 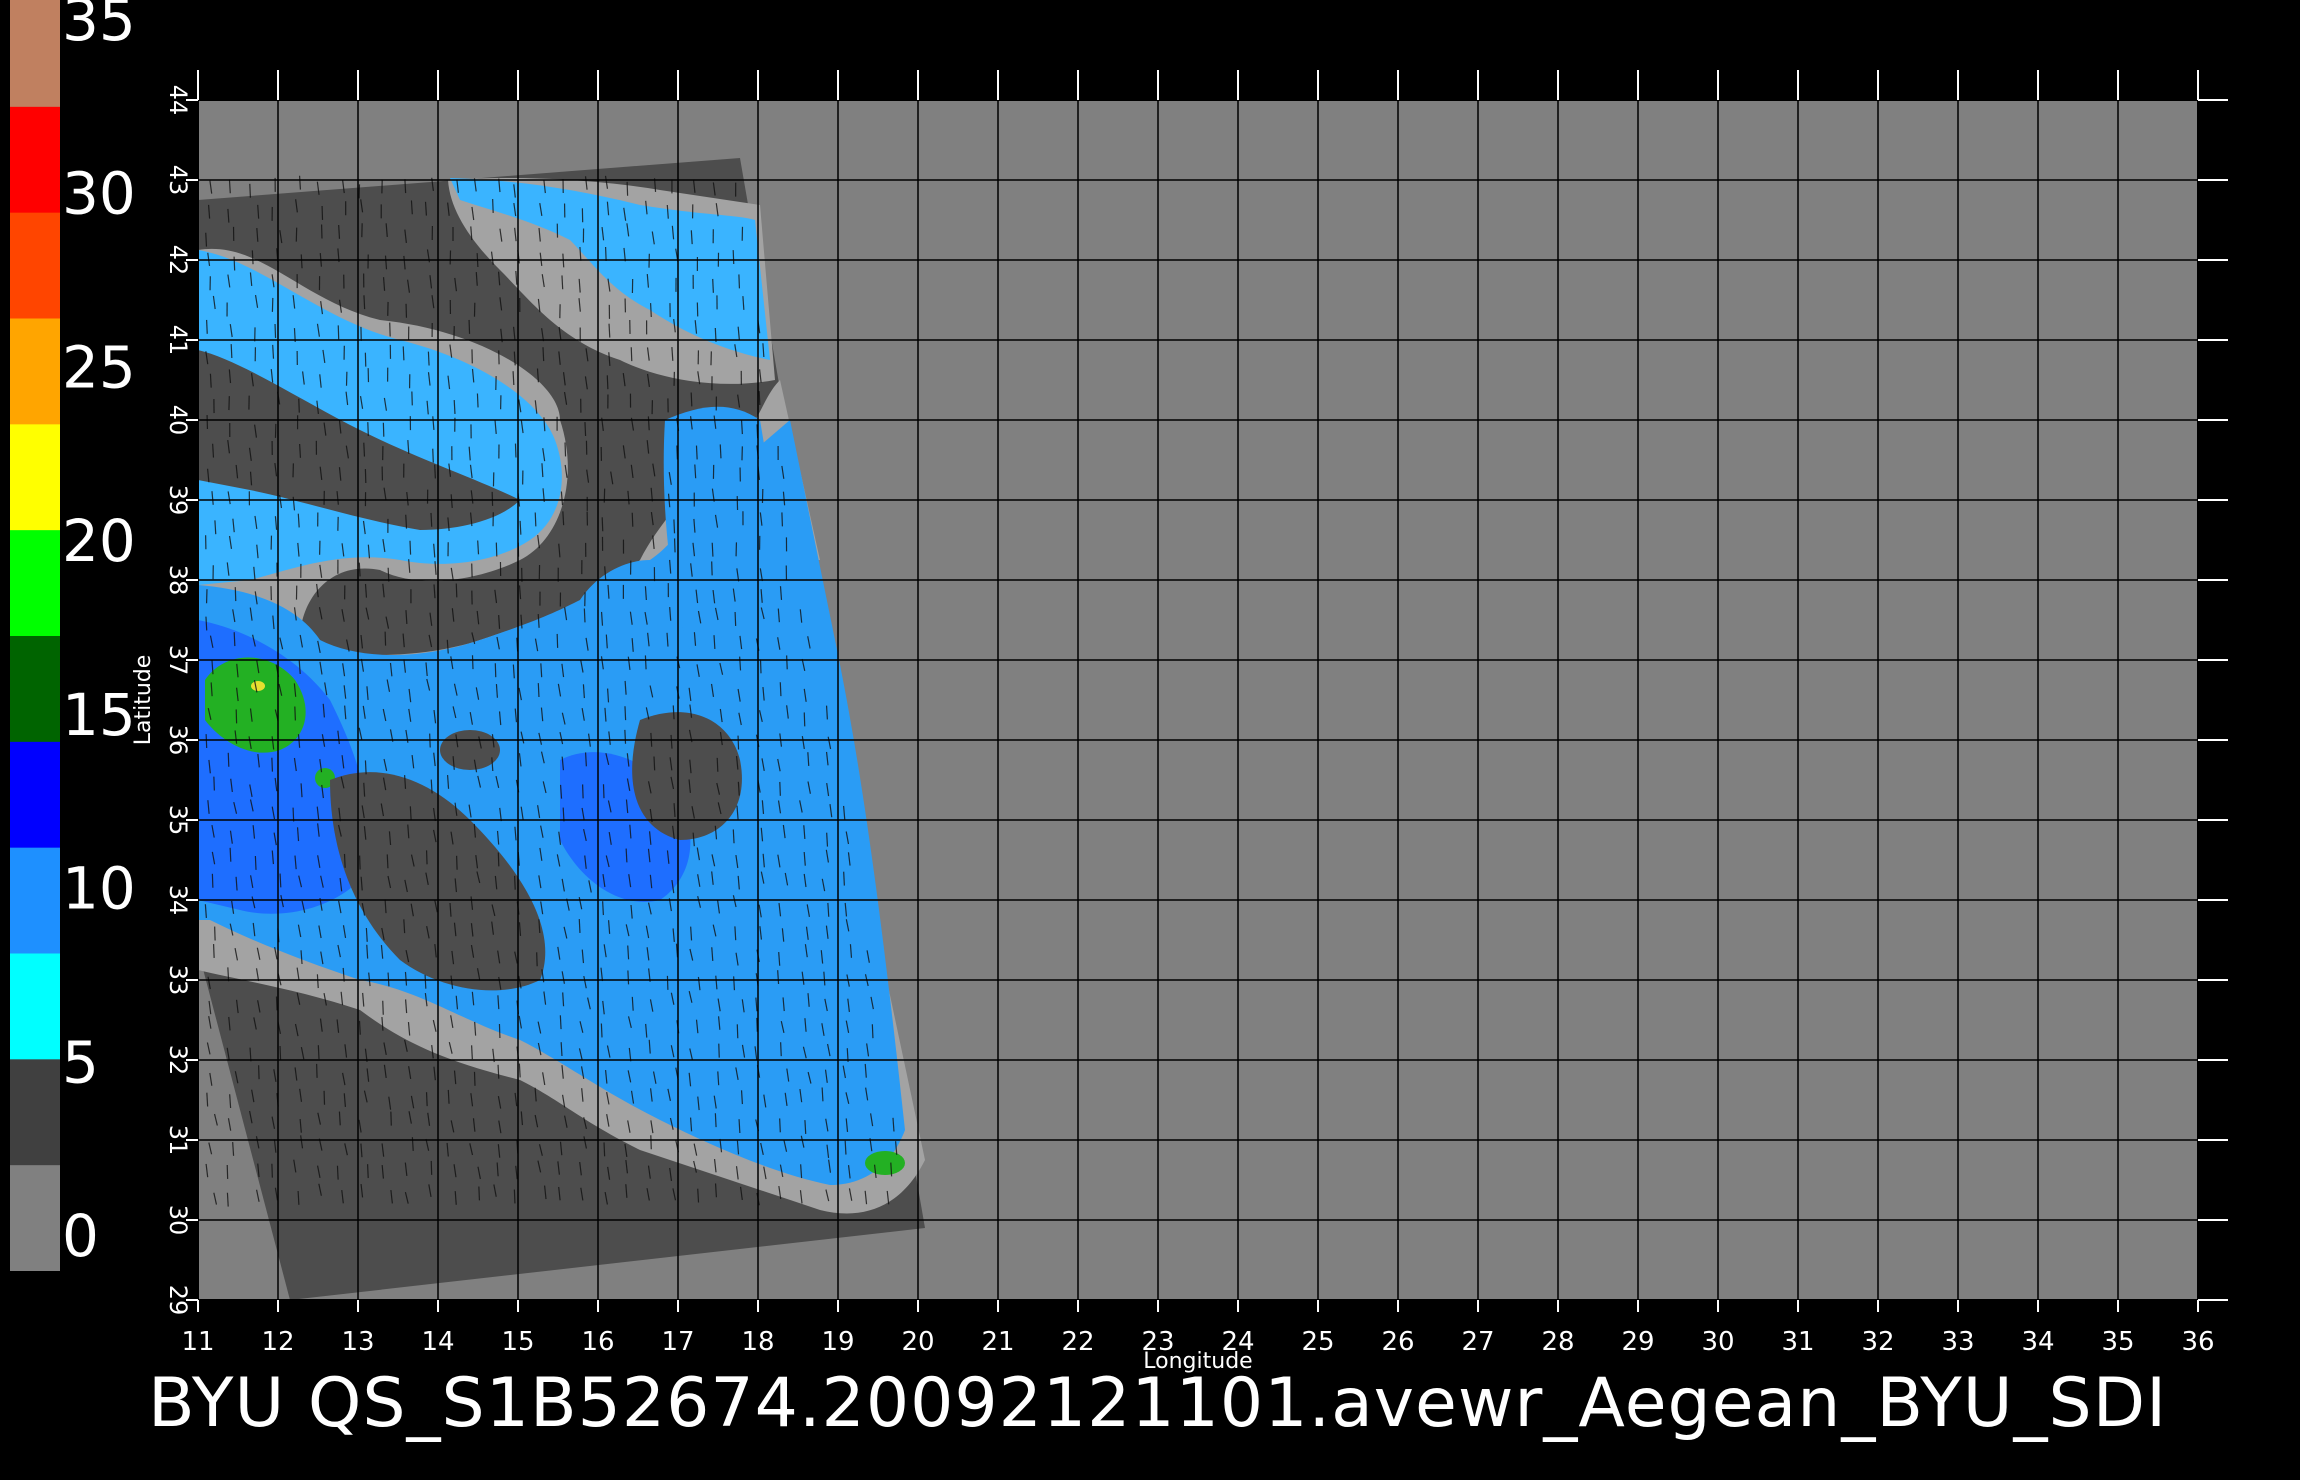 I want to click on x-tick-label: 17, so click(x=677, y=1342).